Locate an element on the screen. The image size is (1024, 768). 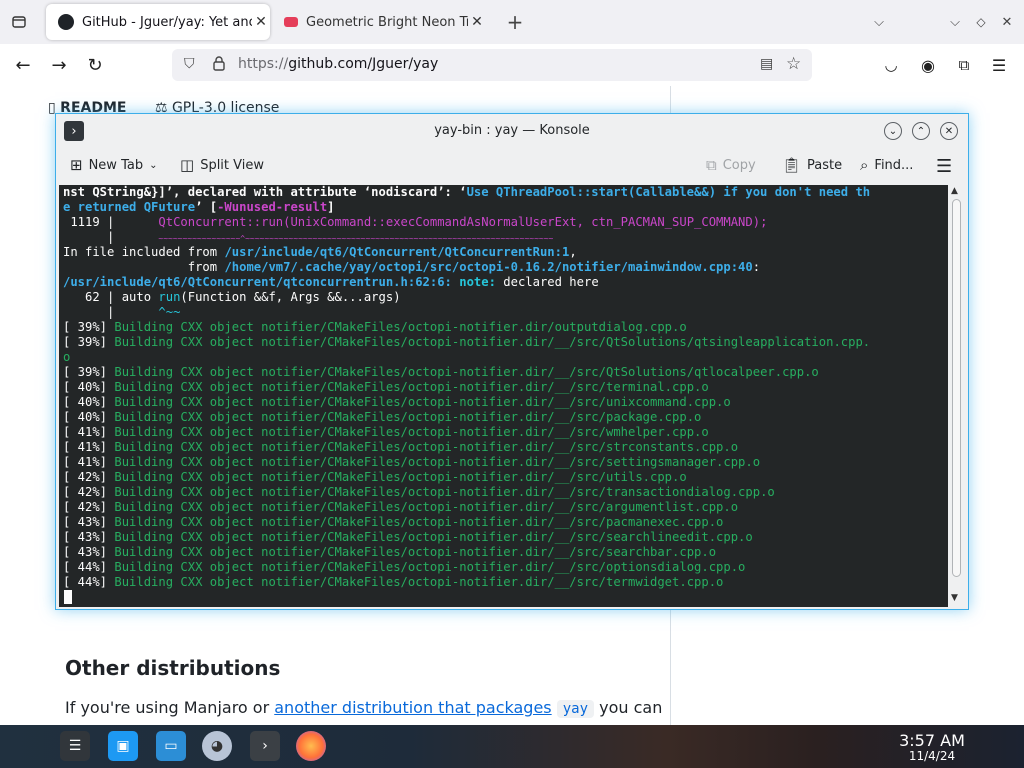
back-arrow-icon: ← is located at coordinates (23, 65).